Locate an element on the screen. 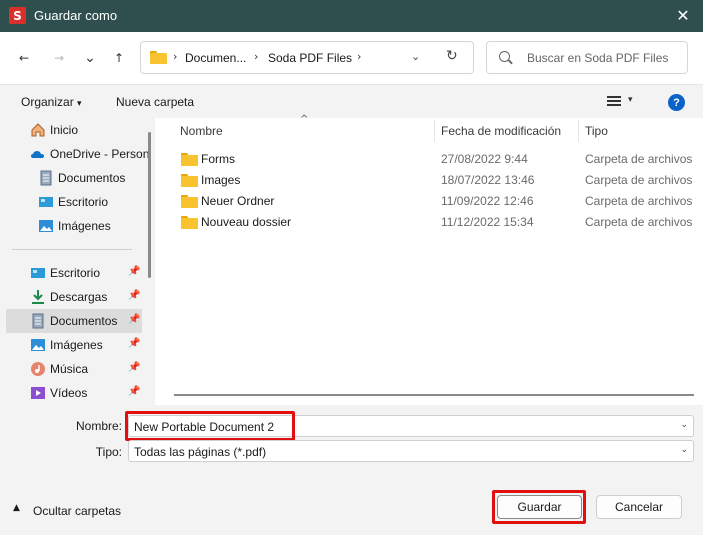  column-header-name: Nombre is located at coordinates (201, 131).